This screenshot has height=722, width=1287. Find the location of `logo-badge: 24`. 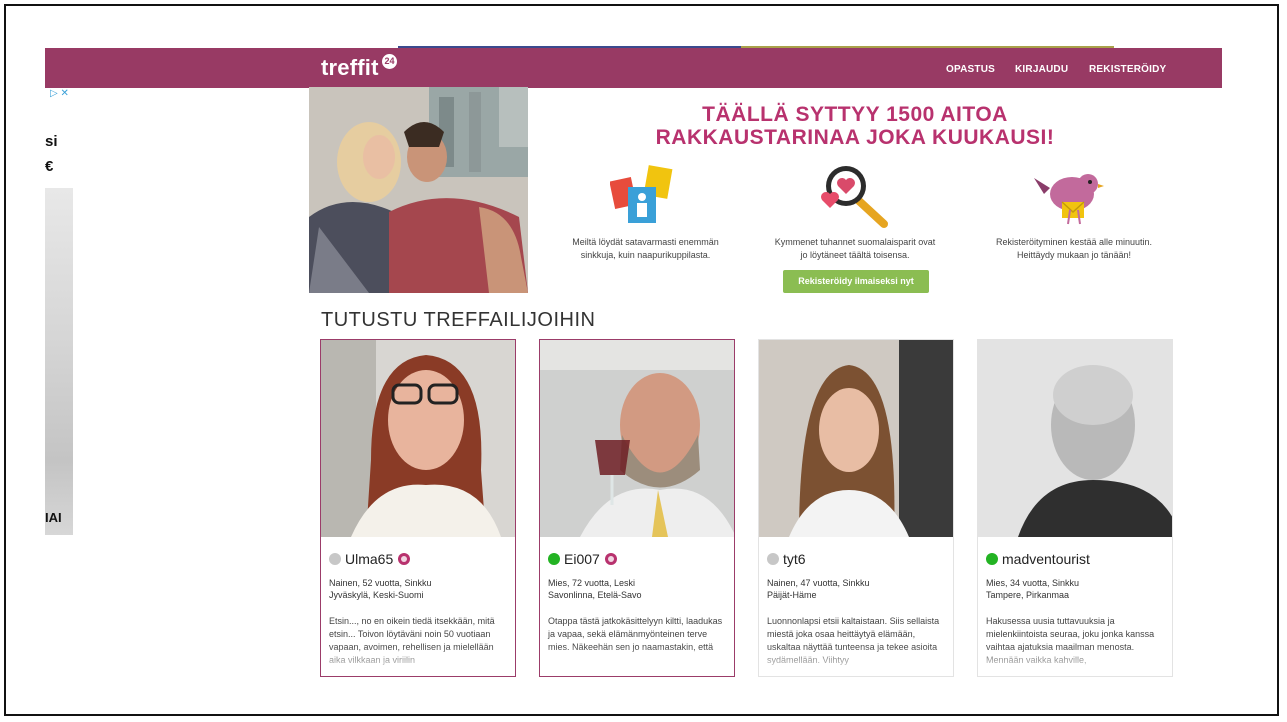

logo-badge: 24 is located at coordinates (389, 61).